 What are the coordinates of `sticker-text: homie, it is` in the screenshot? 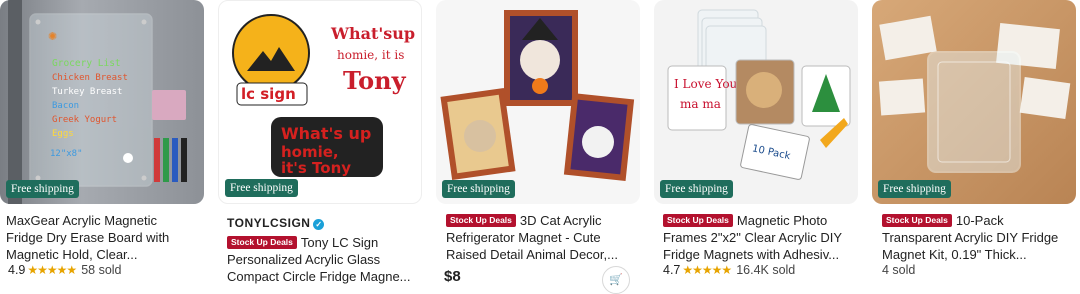 It's located at (370, 55).